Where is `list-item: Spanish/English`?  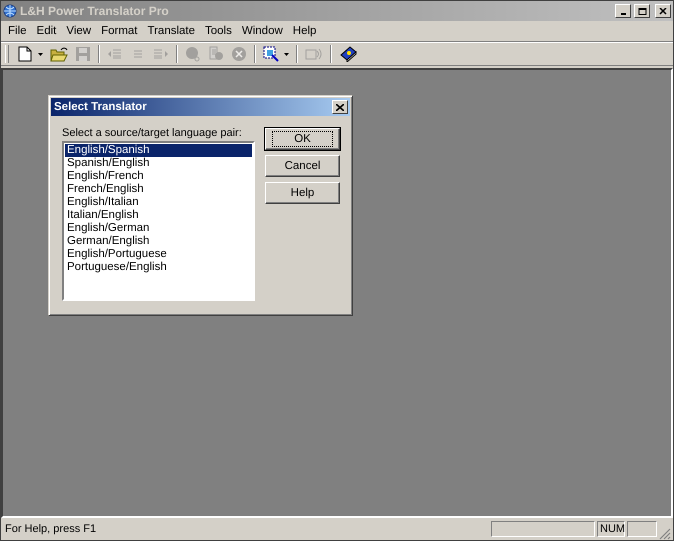 list-item: Spanish/English is located at coordinates (158, 163).